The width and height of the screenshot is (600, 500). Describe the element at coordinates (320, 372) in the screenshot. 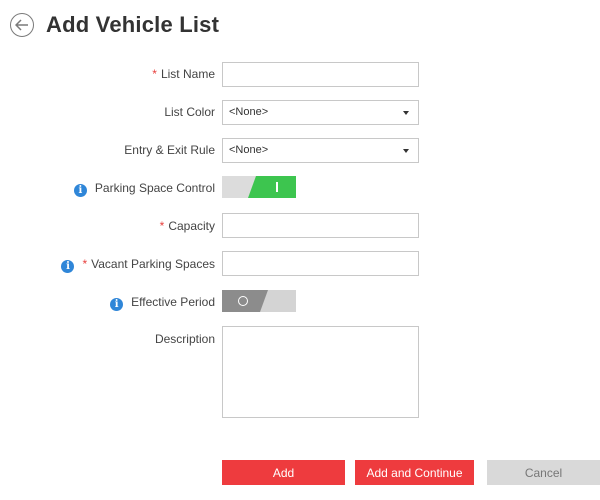

I see `description-textarea` at that location.